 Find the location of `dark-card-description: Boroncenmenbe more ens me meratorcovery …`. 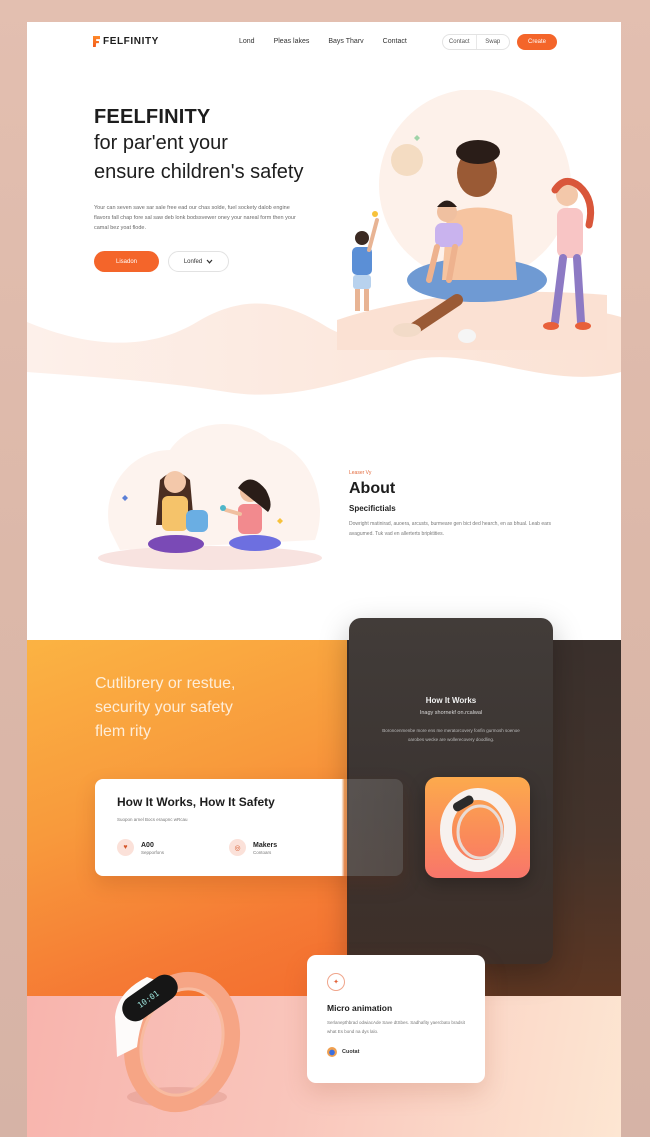

dark-card-description: Boroncenmenbe more ens me meratorcovery … is located at coordinates (451, 735).